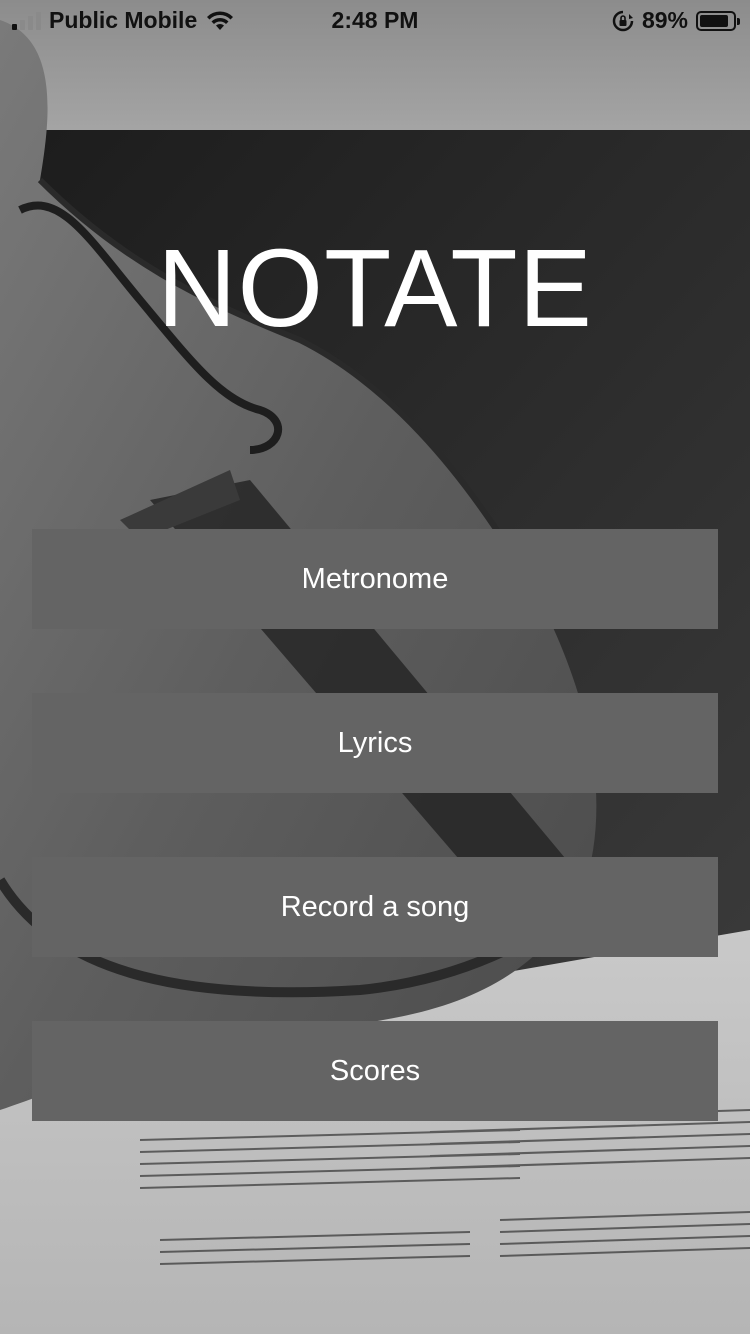 This screenshot has width=750, height=1334. I want to click on record-song-button: Record a song, so click(375, 907).